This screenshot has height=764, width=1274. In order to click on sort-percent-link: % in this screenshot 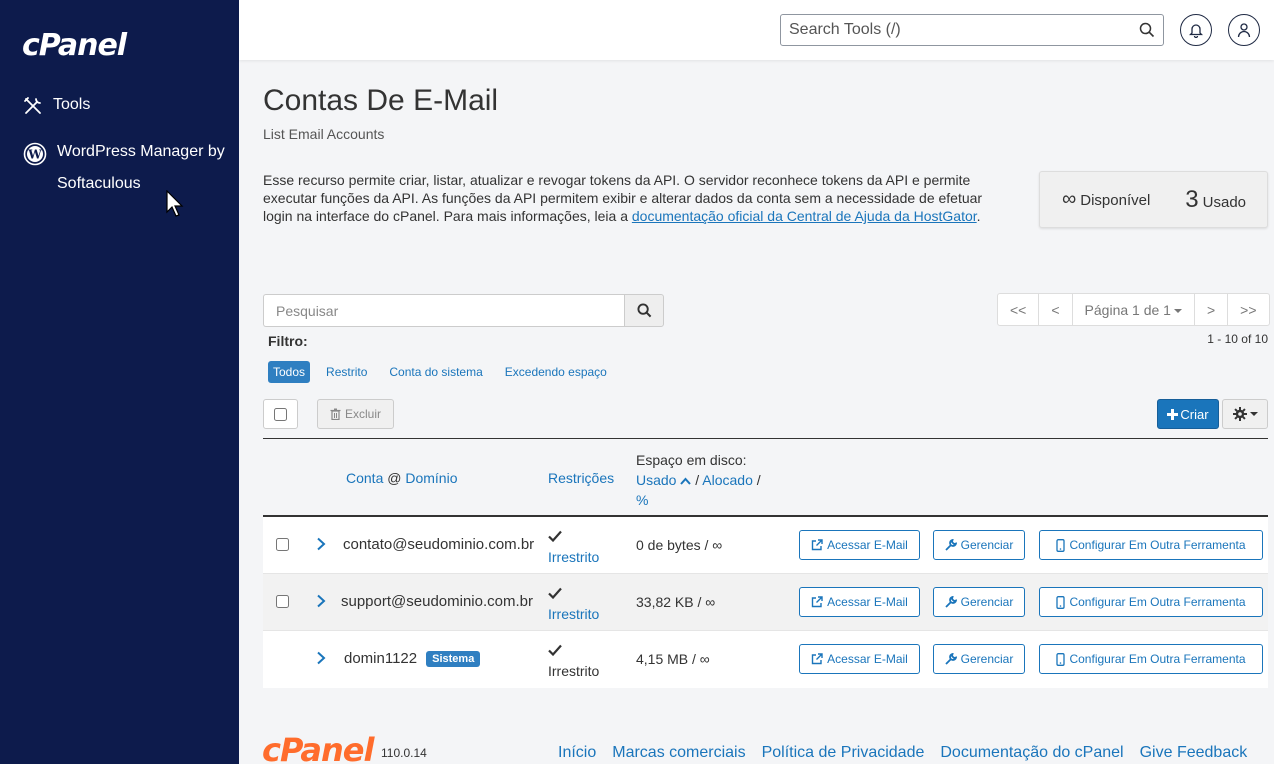, I will do `click(642, 500)`.